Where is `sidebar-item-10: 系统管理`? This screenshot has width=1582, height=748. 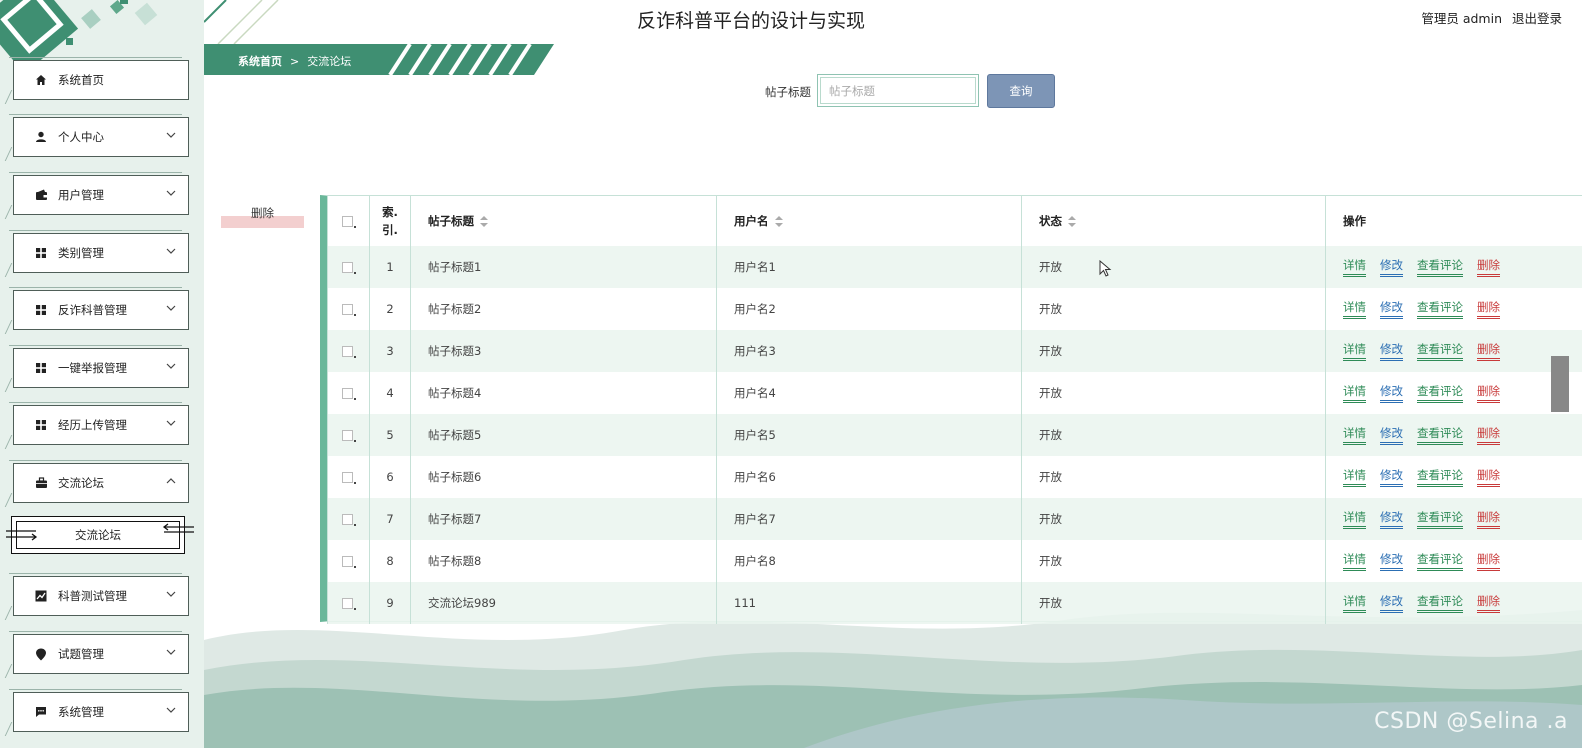 sidebar-item-10: 系统管理 is located at coordinates (99, 710).